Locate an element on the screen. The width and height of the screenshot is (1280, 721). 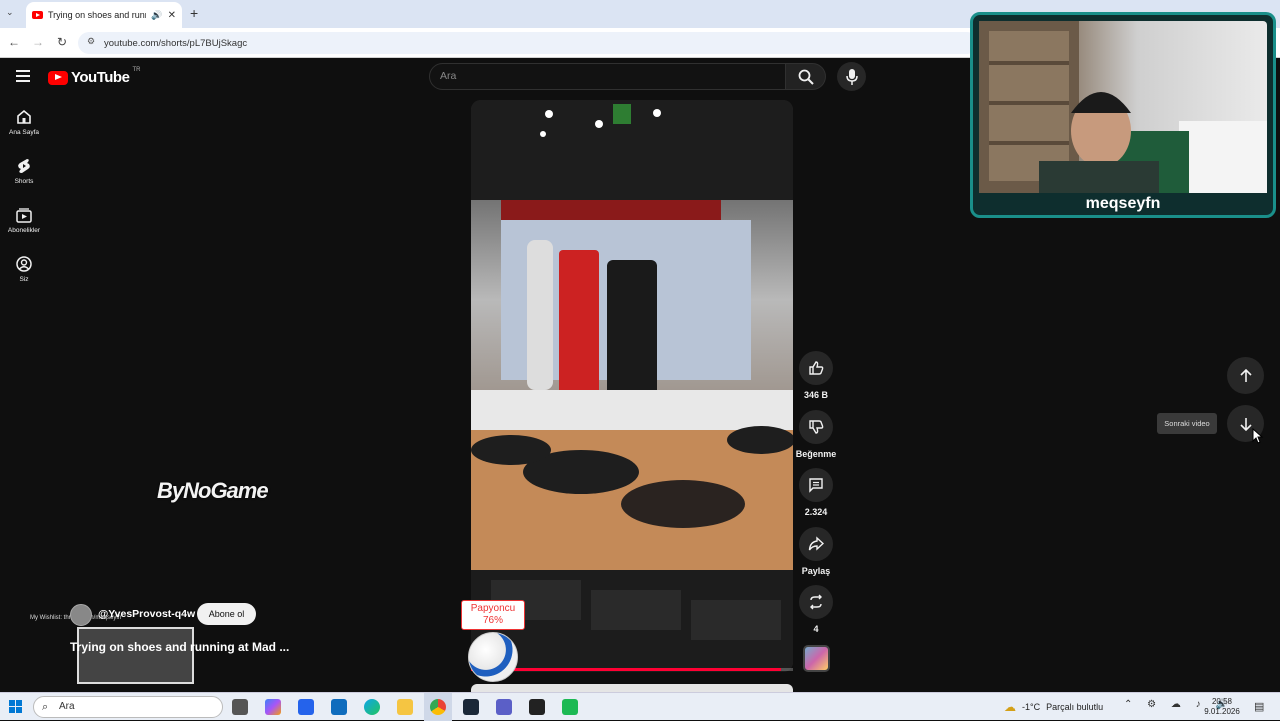
search-button is located at coordinates (806, 76).